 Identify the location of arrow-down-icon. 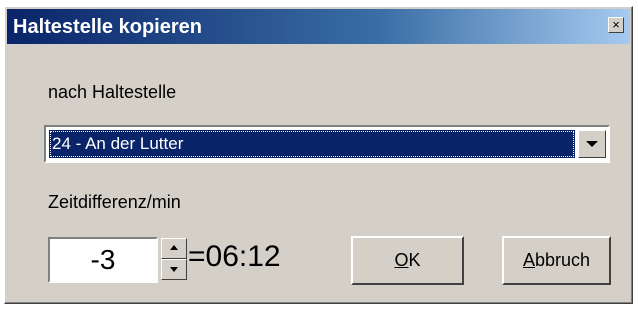
(174, 269).